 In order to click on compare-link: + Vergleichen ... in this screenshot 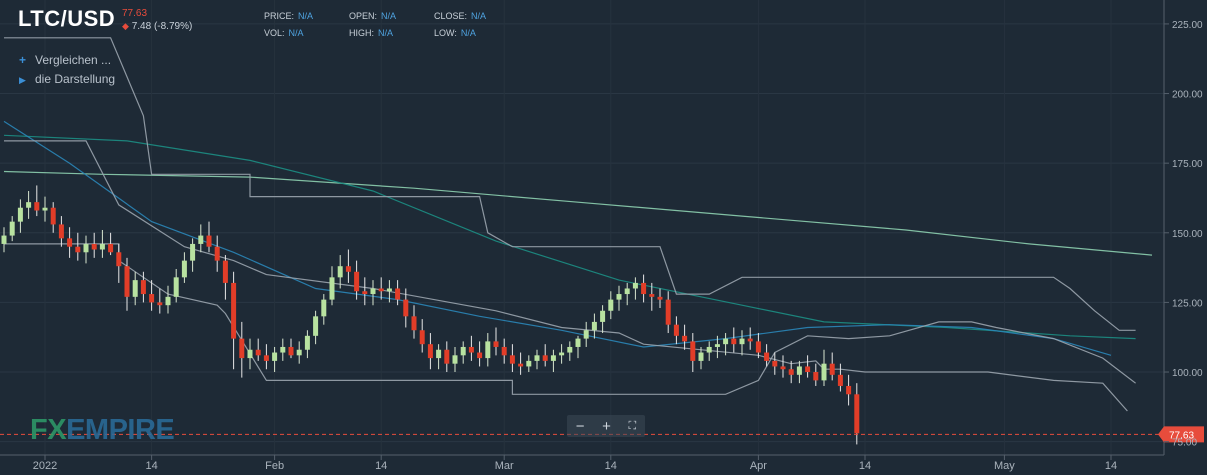, I will do `click(65, 60)`.